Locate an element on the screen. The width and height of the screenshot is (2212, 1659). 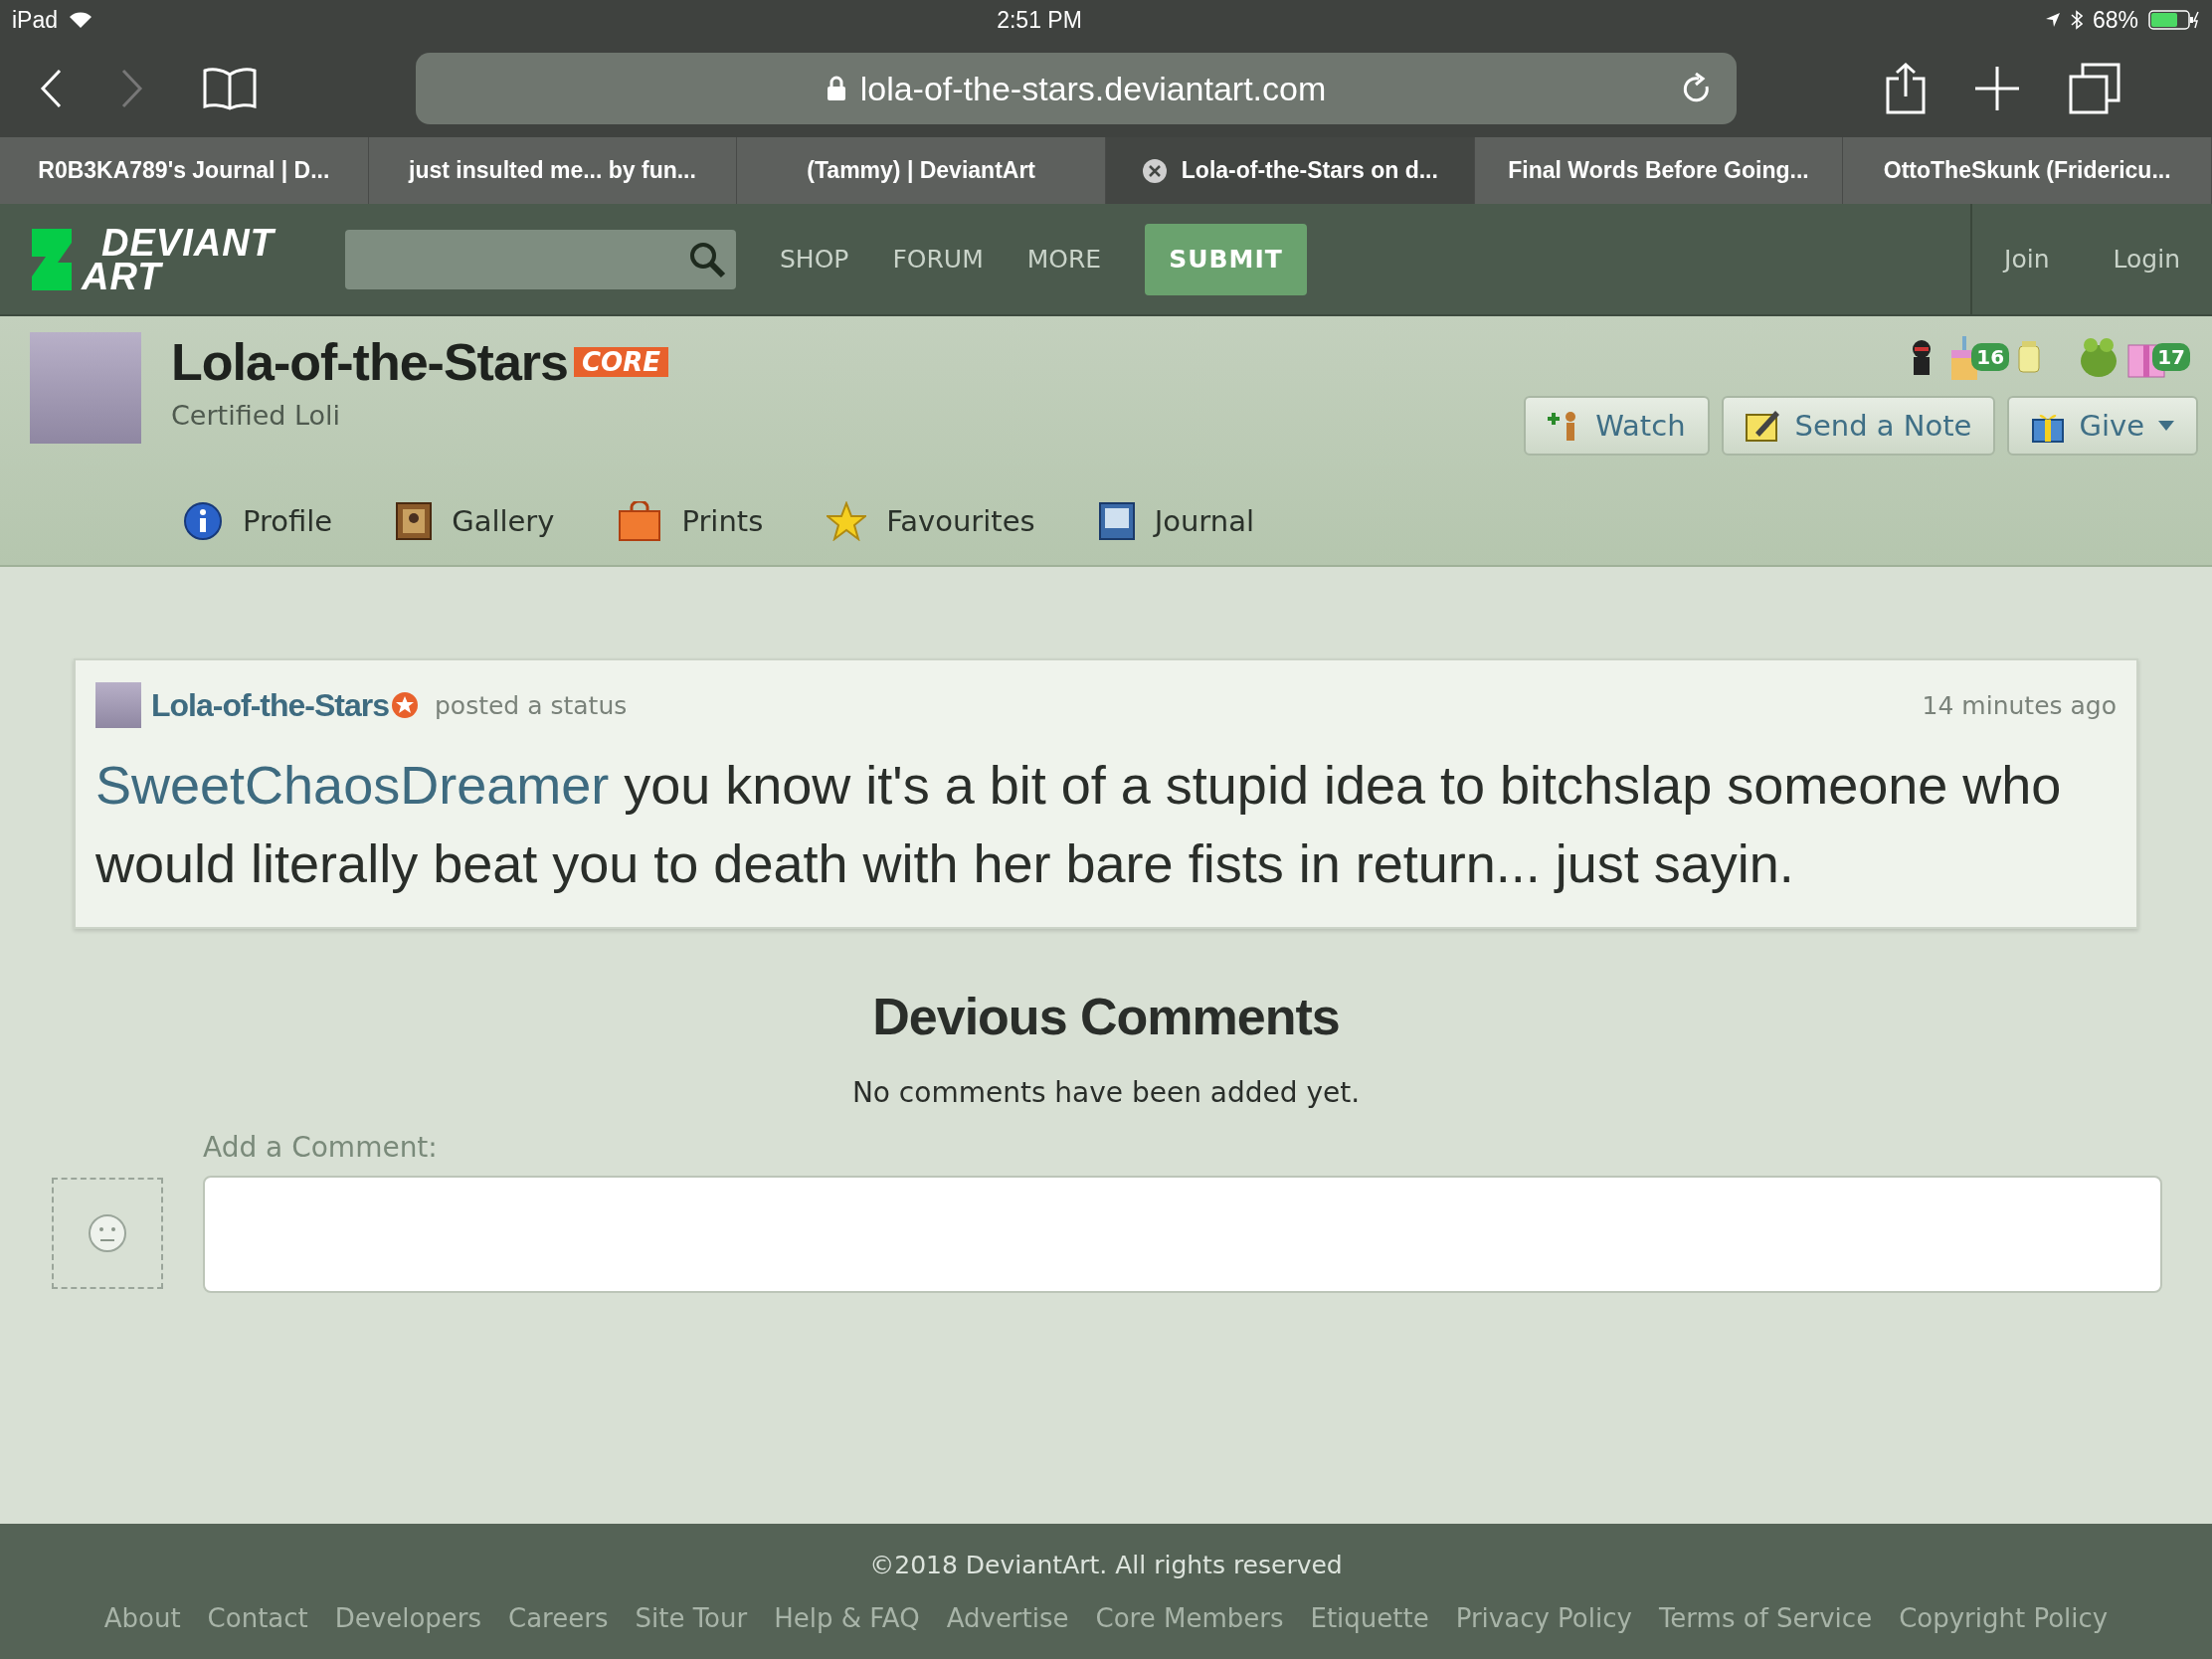
nav-link: MORE is located at coordinates (1064, 259).